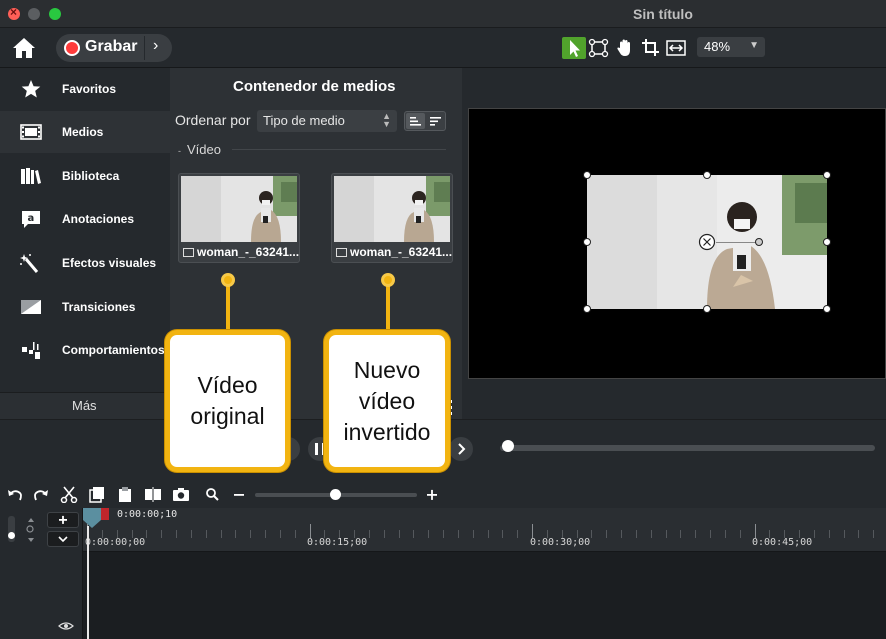 The height and width of the screenshot is (639, 886). Describe the element at coordinates (85, 132) in the screenshot. I see `sidebar-item-medios: Medios` at that location.